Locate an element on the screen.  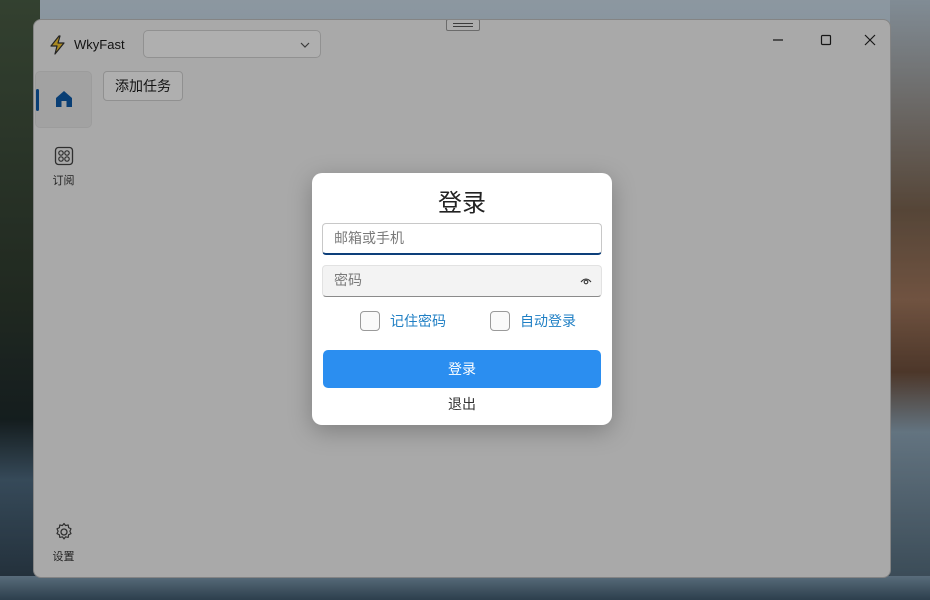
dialog-title: 登录 is located at coordinates (462, 203).